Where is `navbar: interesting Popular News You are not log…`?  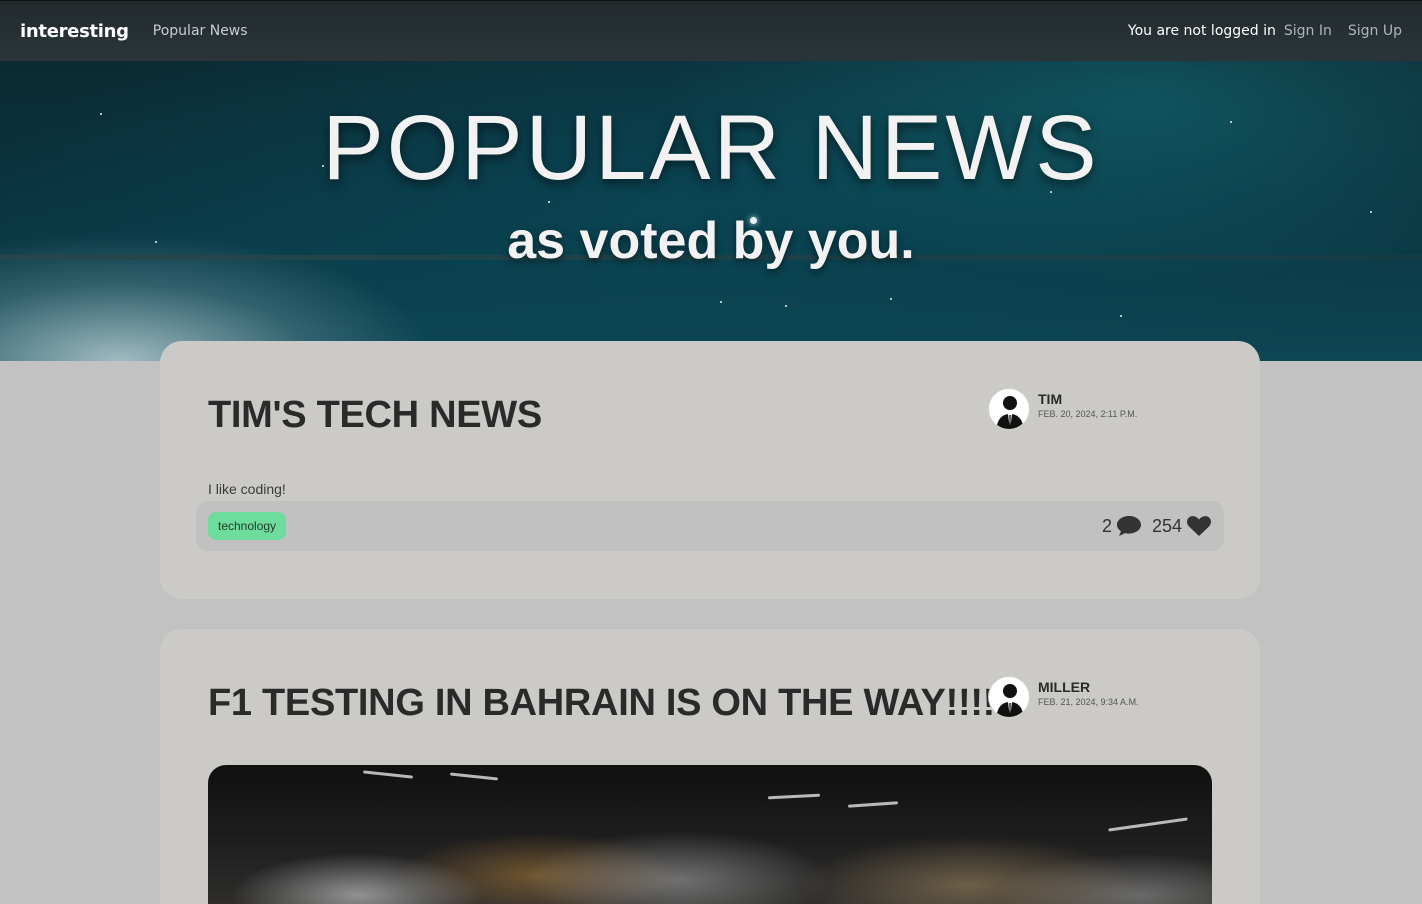 navbar: interesting Popular News You are not log… is located at coordinates (711, 30).